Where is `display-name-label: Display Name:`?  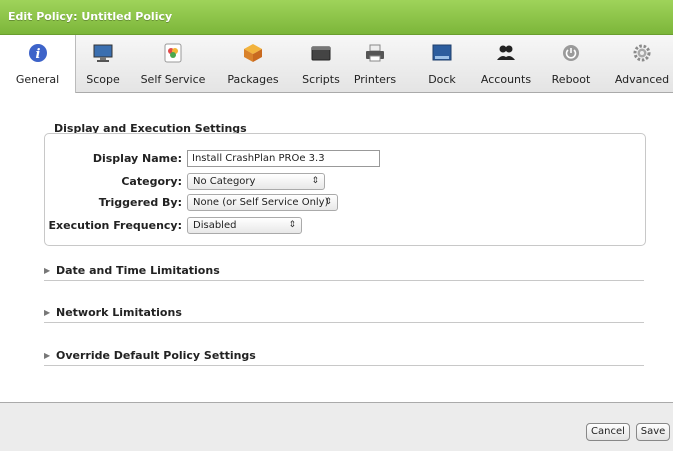
display-name-label: Display Name: is located at coordinates (137, 158).